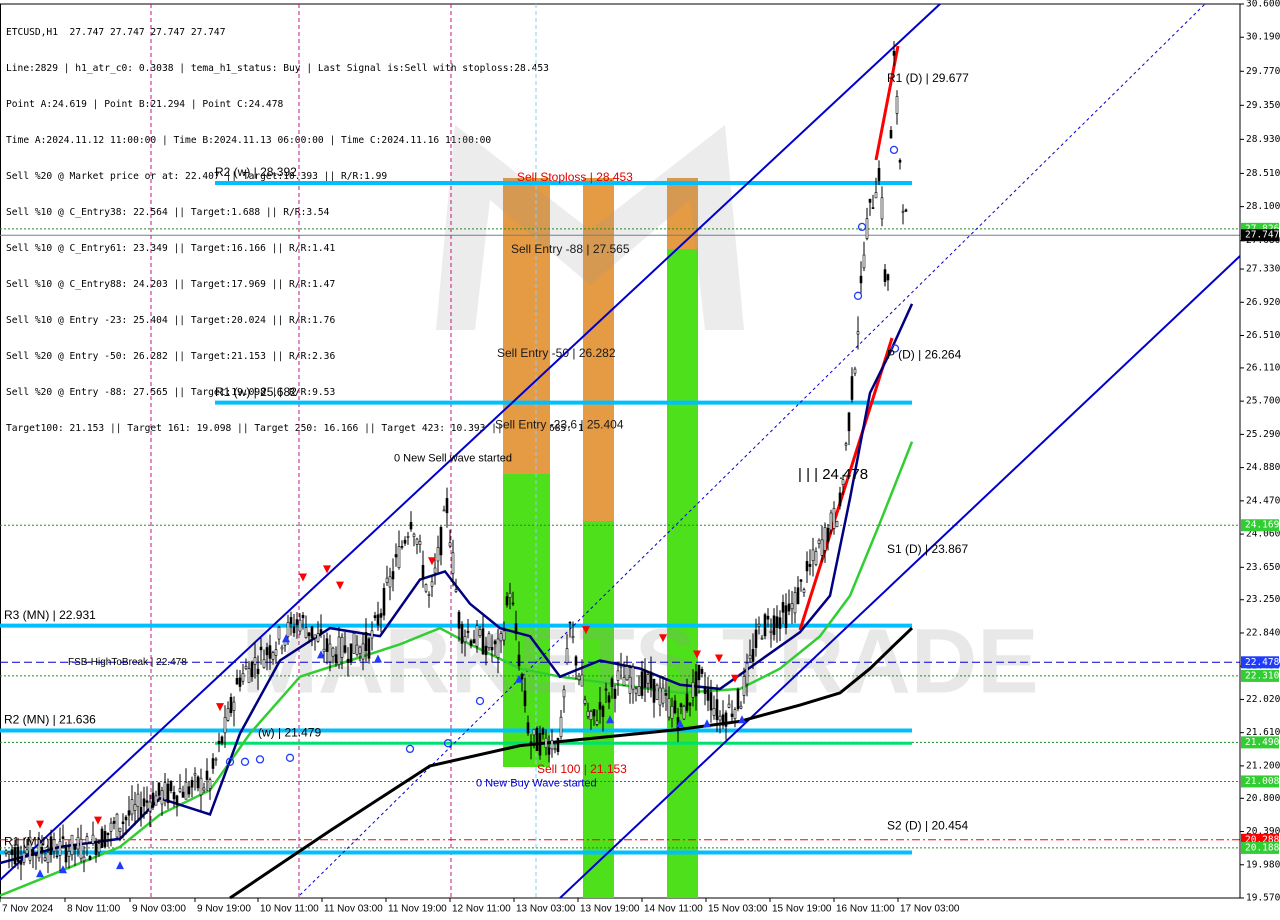 The height and width of the screenshot is (920, 1280). I want to click on price-tag-label: 22.478, so click(1262, 662).